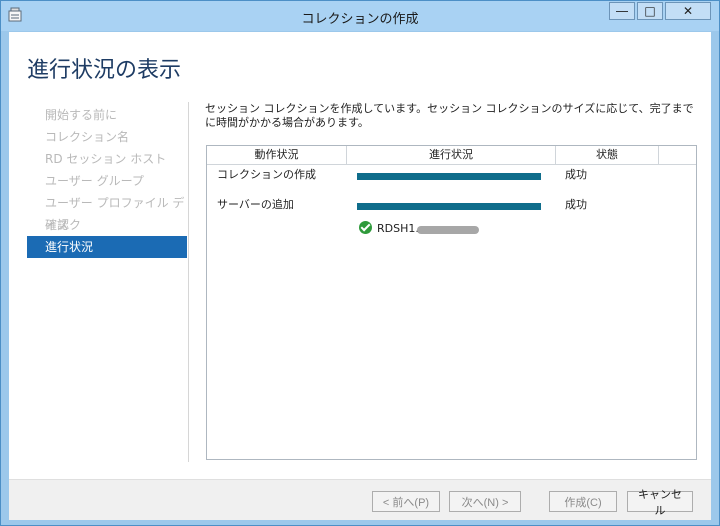 This screenshot has height=526, width=720. Describe the element at coordinates (255, 204) in the screenshot. I see `row2-task: サーバーの追加` at that location.